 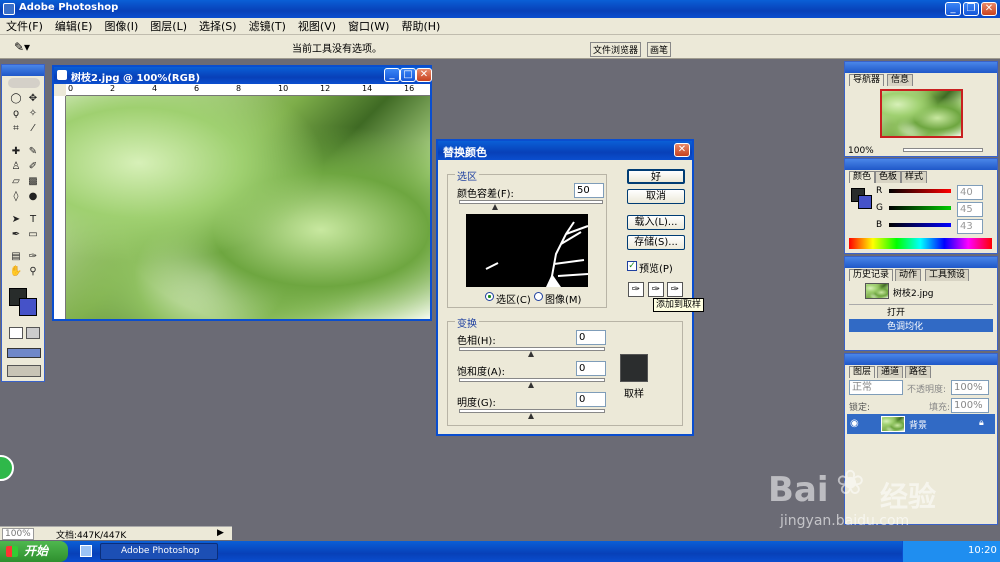 What do you see at coordinates (970, 209) in the screenshot?
I see `g-input: 45` at bounding box center [970, 209].